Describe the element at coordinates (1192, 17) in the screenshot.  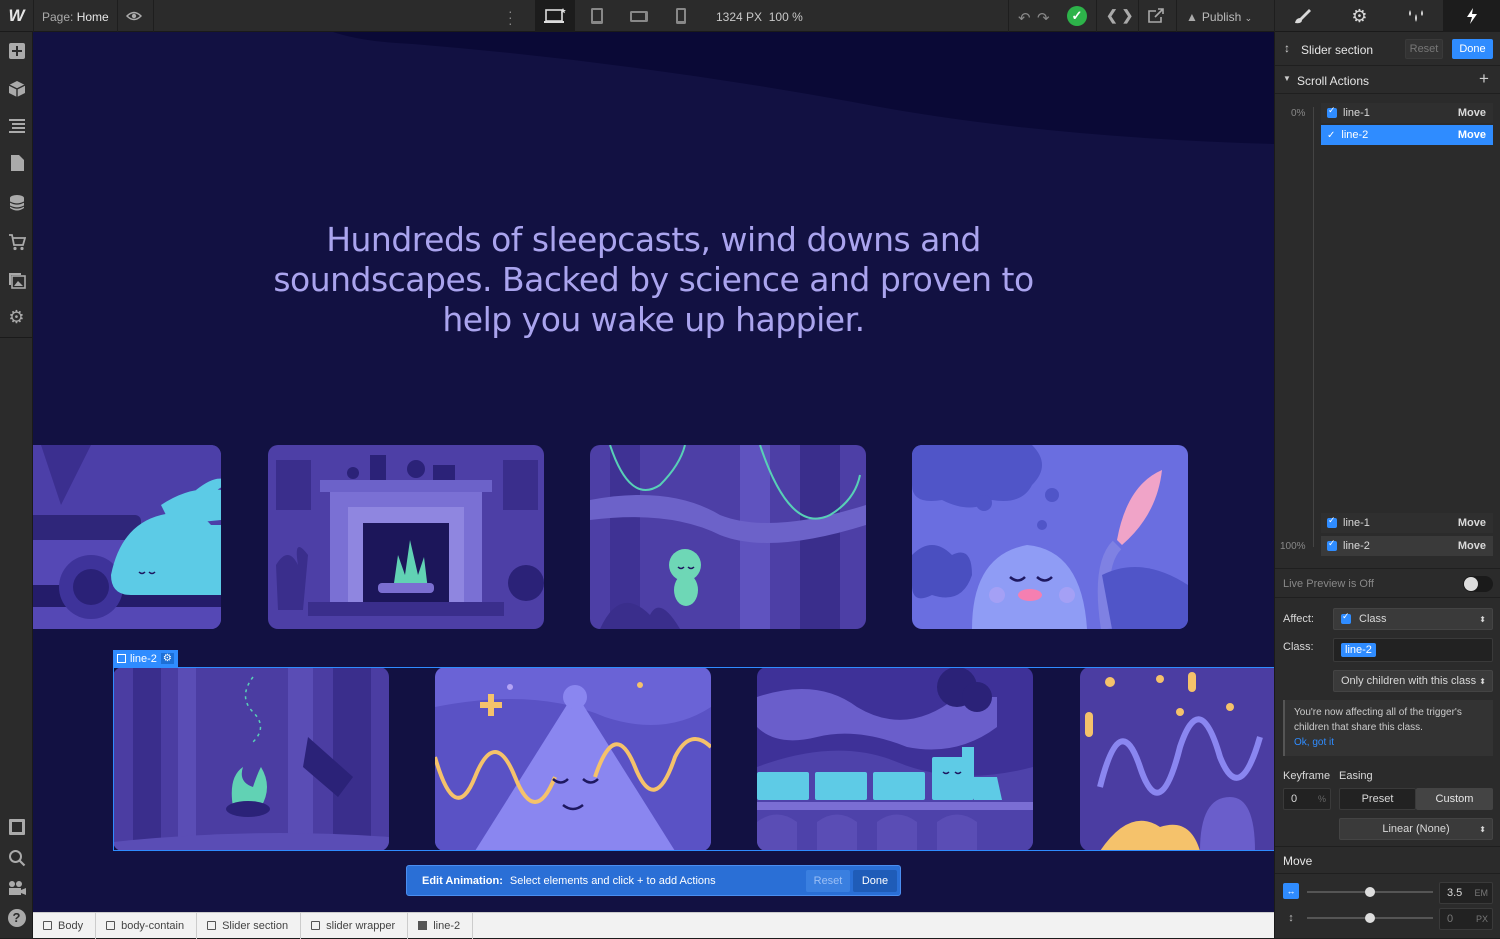
I see `rocket-icon: ▲` at that location.